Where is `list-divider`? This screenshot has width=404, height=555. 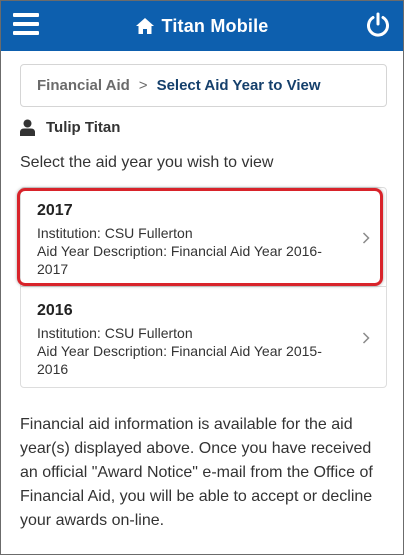 list-divider is located at coordinates (203, 286).